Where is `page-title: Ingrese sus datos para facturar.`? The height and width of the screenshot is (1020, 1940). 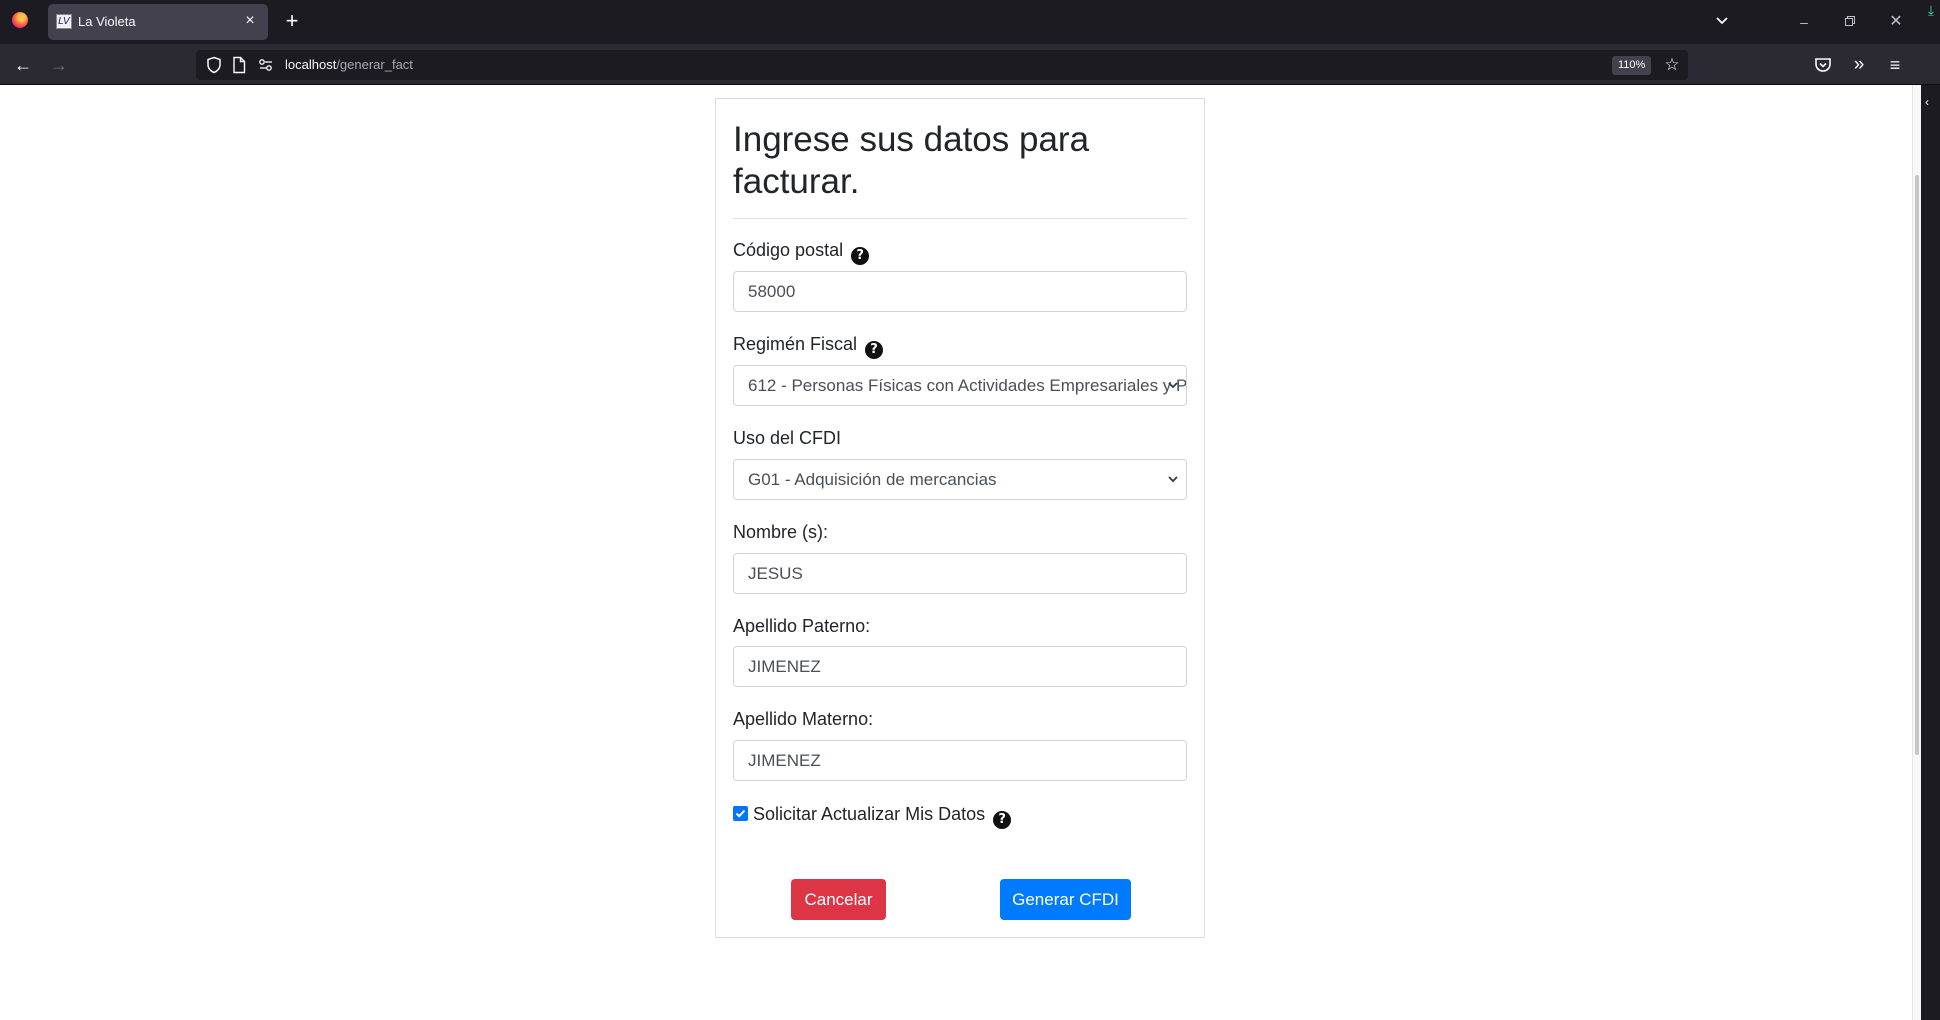 page-title: Ingrese sus datos para facturar. is located at coordinates (911, 160).